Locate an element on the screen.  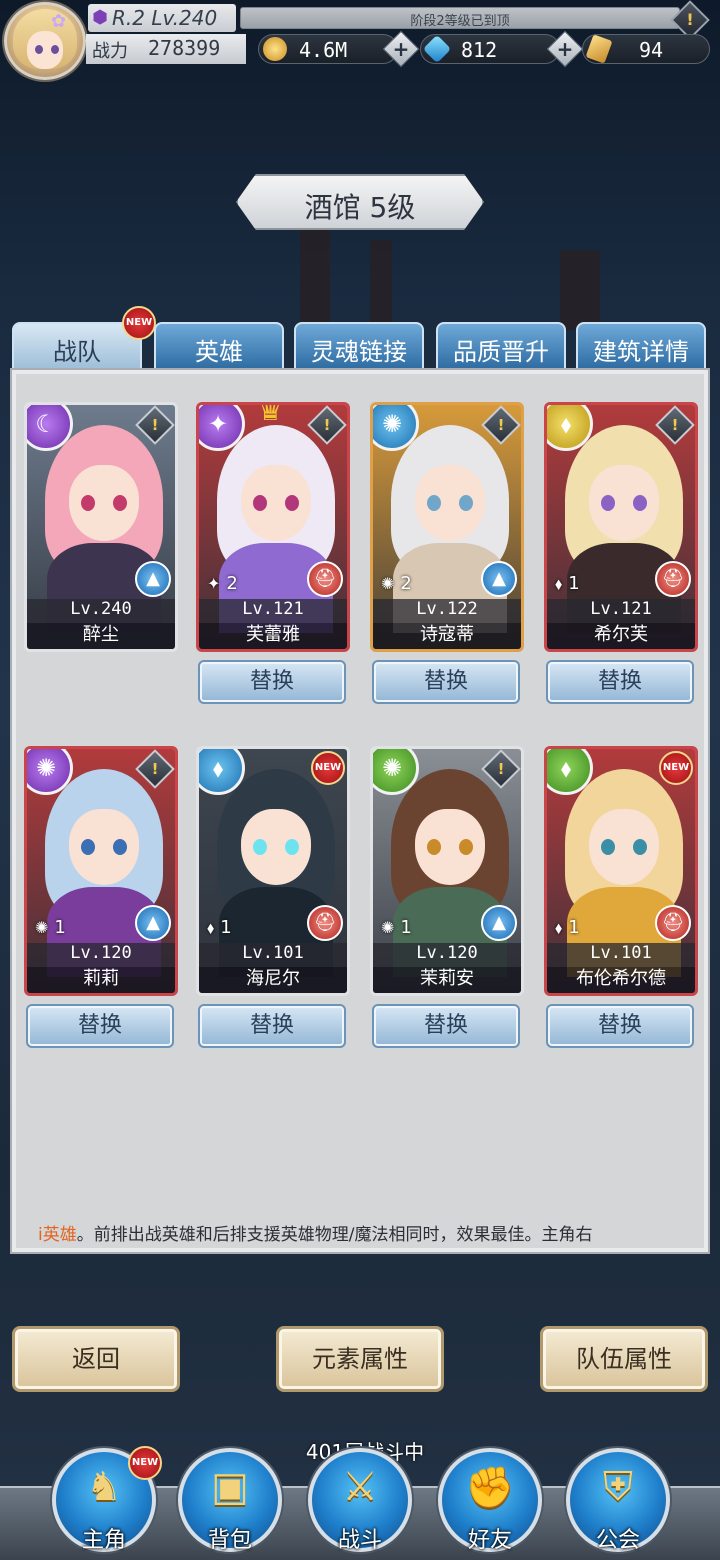
hero-name: 希尔芙 is located at coordinates (621, 636).